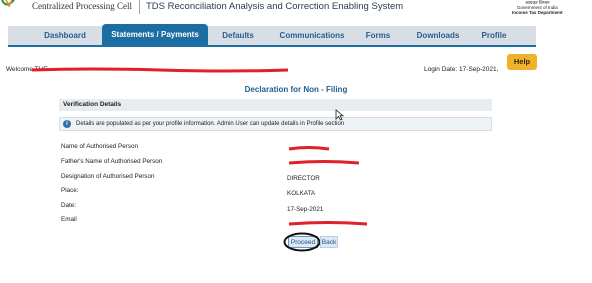  What do you see at coordinates (65, 35) in the screenshot?
I see `nav-dashboard: Dashboard` at bounding box center [65, 35].